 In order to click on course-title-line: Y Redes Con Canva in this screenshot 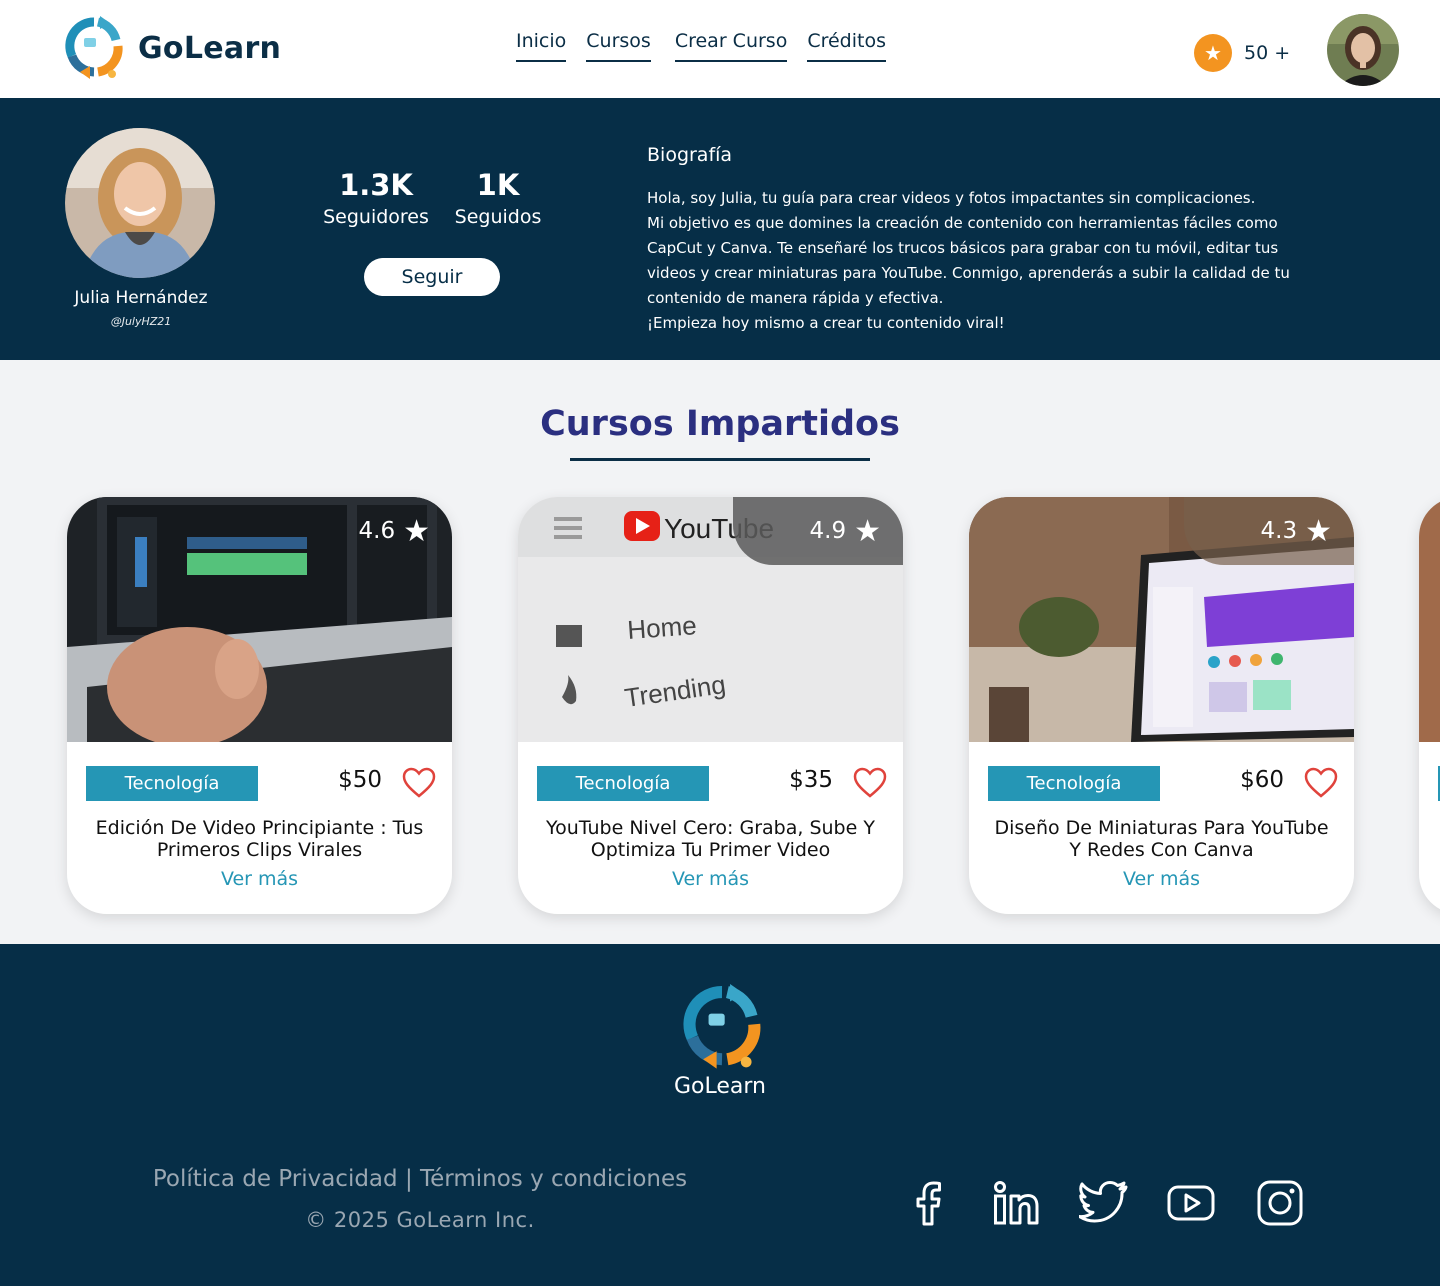, I will do `click(1161, 850)`.